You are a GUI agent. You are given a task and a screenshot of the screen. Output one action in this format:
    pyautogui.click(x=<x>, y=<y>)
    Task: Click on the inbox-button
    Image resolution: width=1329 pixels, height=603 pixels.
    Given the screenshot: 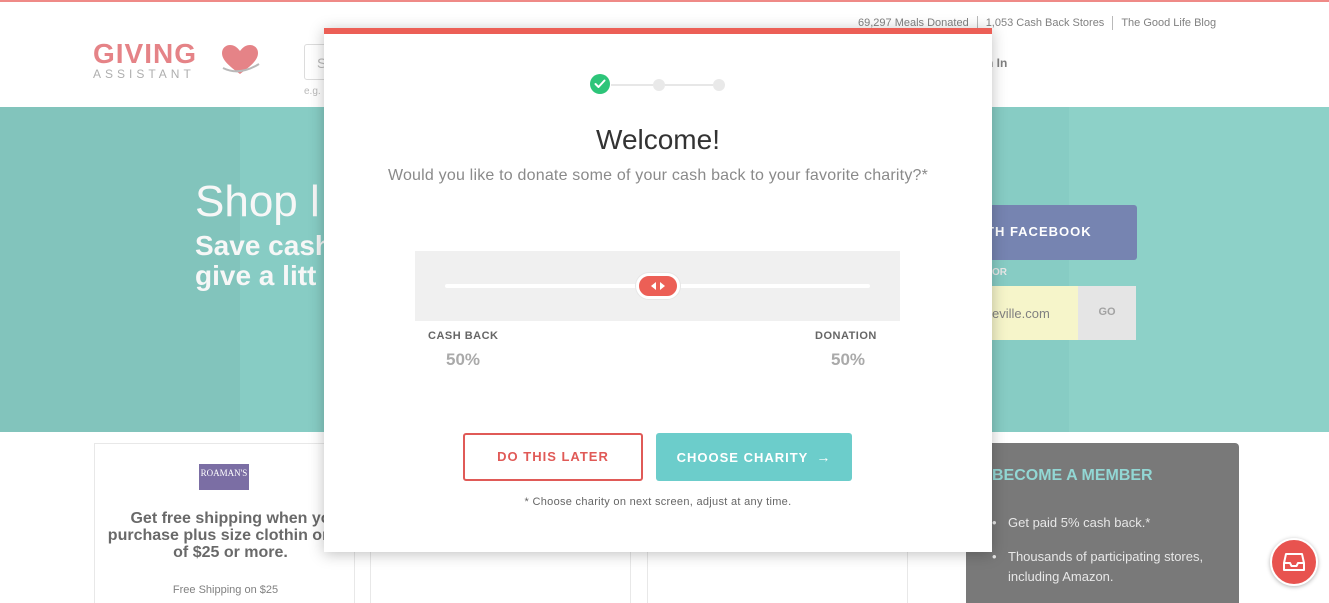 What is the action you would take?
    pyautogui.click(x=1294, y=562)
    